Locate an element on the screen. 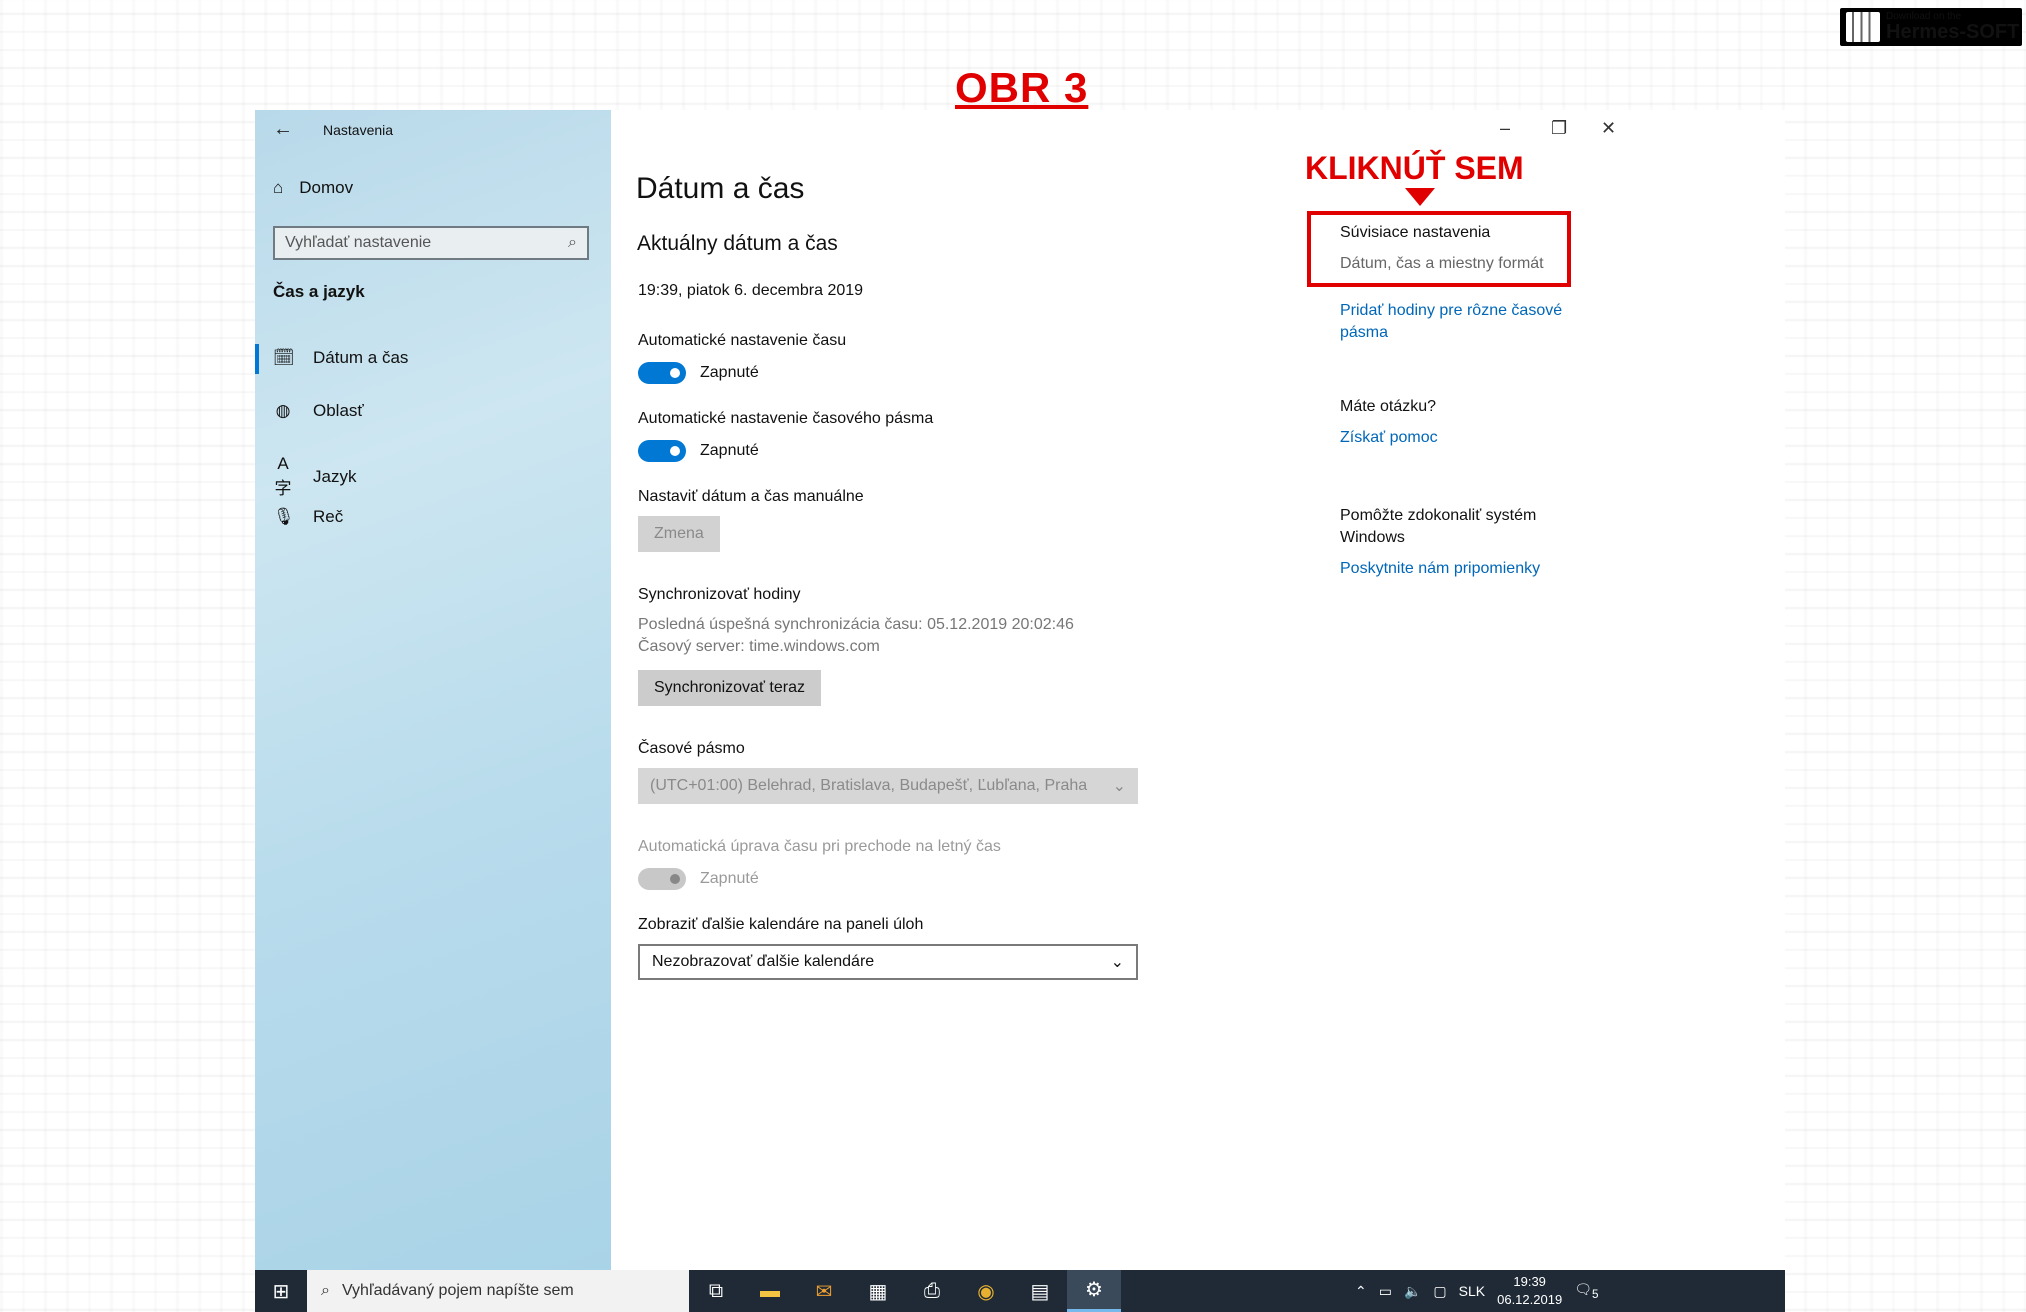  auto-time-label: Automatické nastavenie času is located at coordinates (742, 340).